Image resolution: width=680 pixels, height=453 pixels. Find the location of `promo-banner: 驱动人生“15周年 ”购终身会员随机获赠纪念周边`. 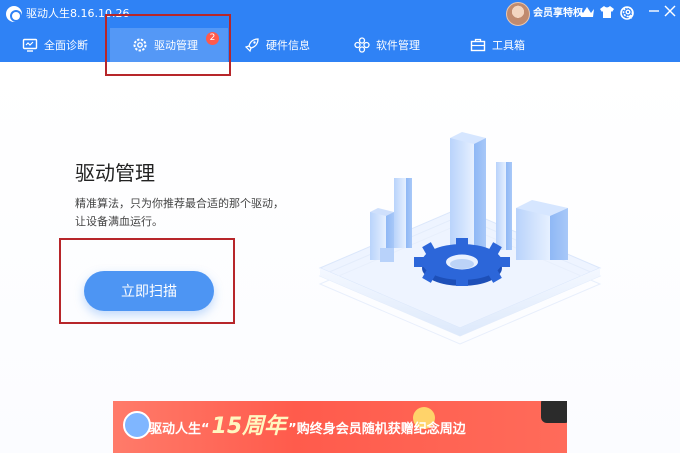

promo-banner: 驱动人生“15周年 ”购终身会员随机获赠纪念周边 is located at coordinates (340, 427).